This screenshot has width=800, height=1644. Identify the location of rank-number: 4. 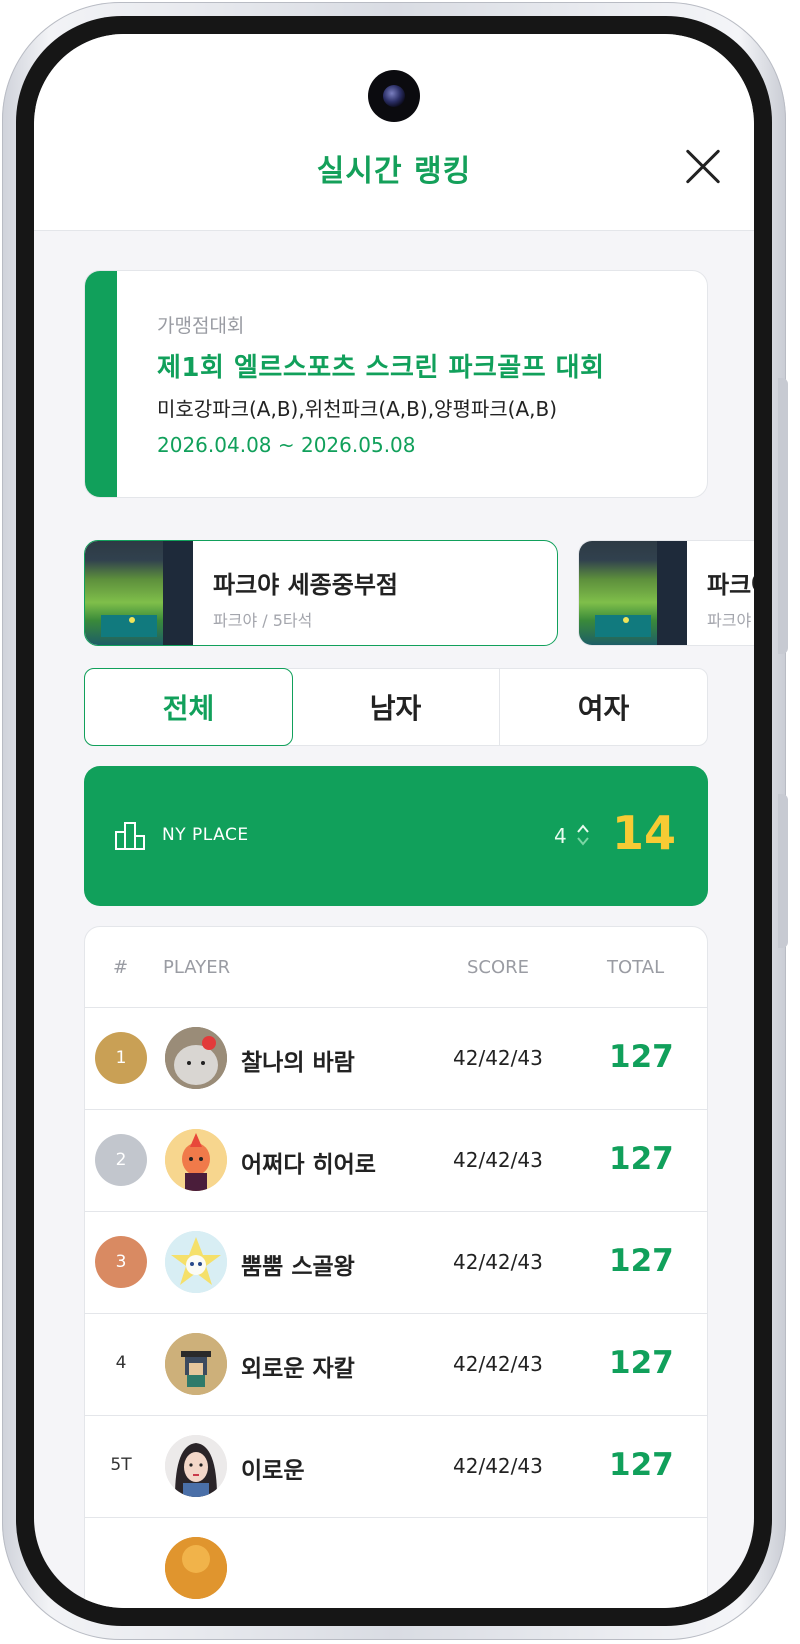
(121, 1363).